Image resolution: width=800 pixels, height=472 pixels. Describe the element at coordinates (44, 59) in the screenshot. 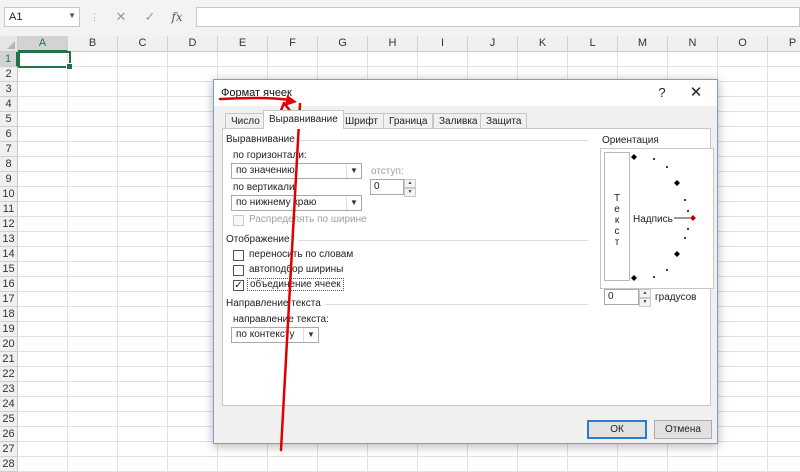

I see `selected-cell-a1` at that location.